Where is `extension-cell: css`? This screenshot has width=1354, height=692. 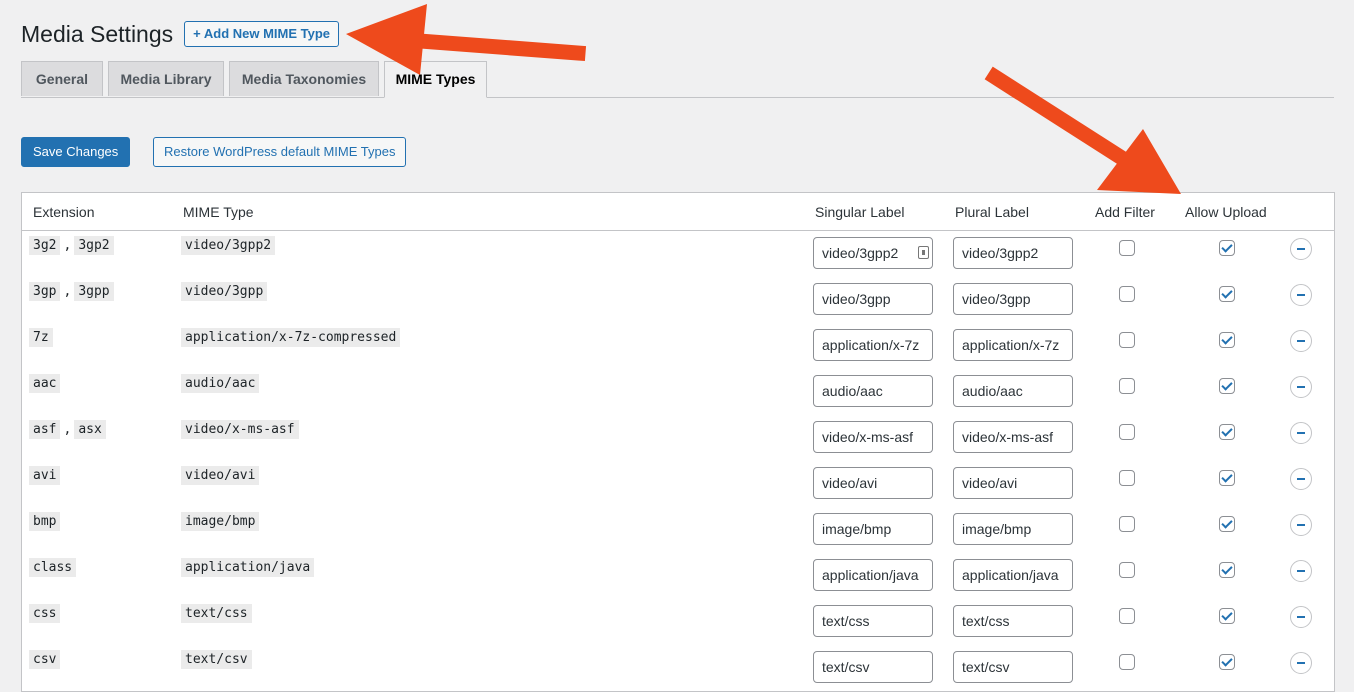
extension-cell: css is located at coordinates (45, 613).